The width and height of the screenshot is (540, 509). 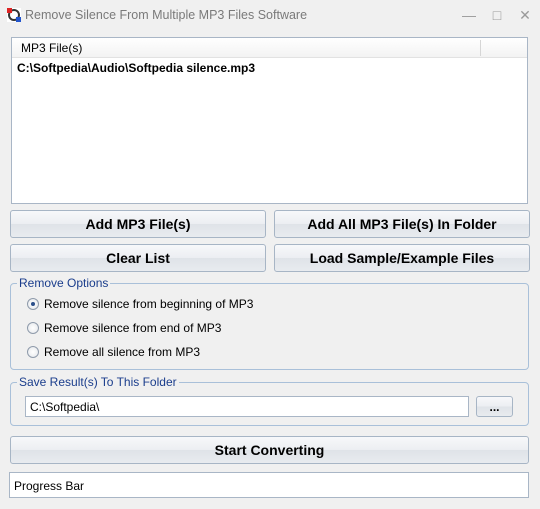 I want to click on close-button: ✕, so click(x=525, y=15).